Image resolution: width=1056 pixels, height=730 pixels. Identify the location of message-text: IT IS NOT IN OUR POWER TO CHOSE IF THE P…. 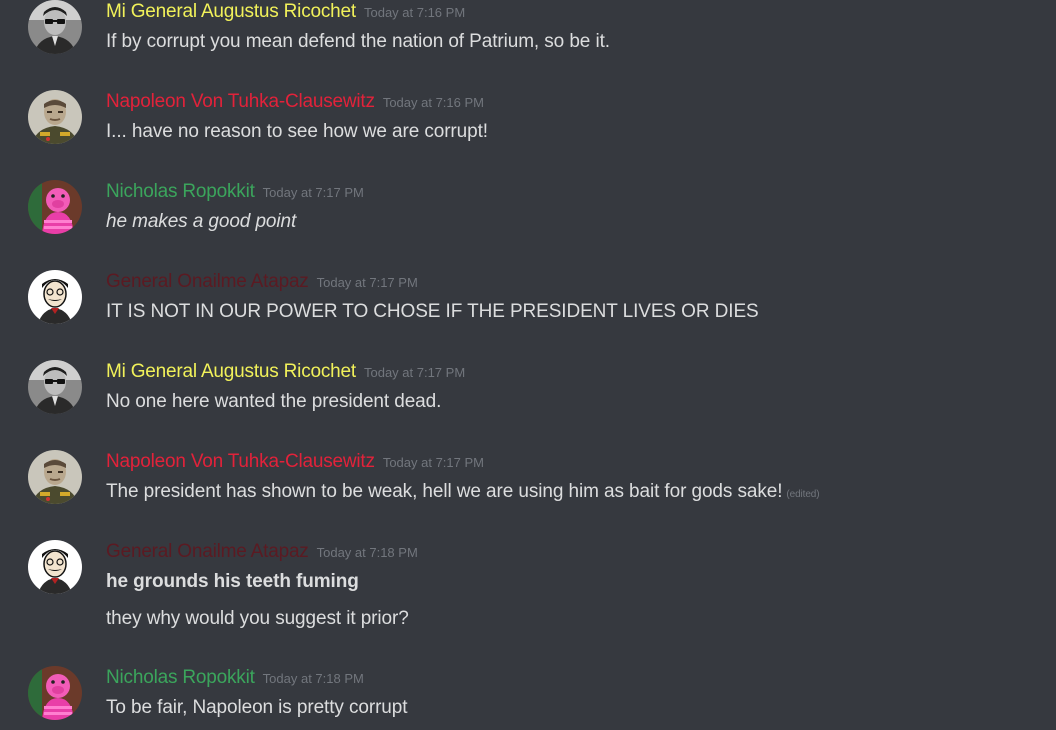
(432, 311).